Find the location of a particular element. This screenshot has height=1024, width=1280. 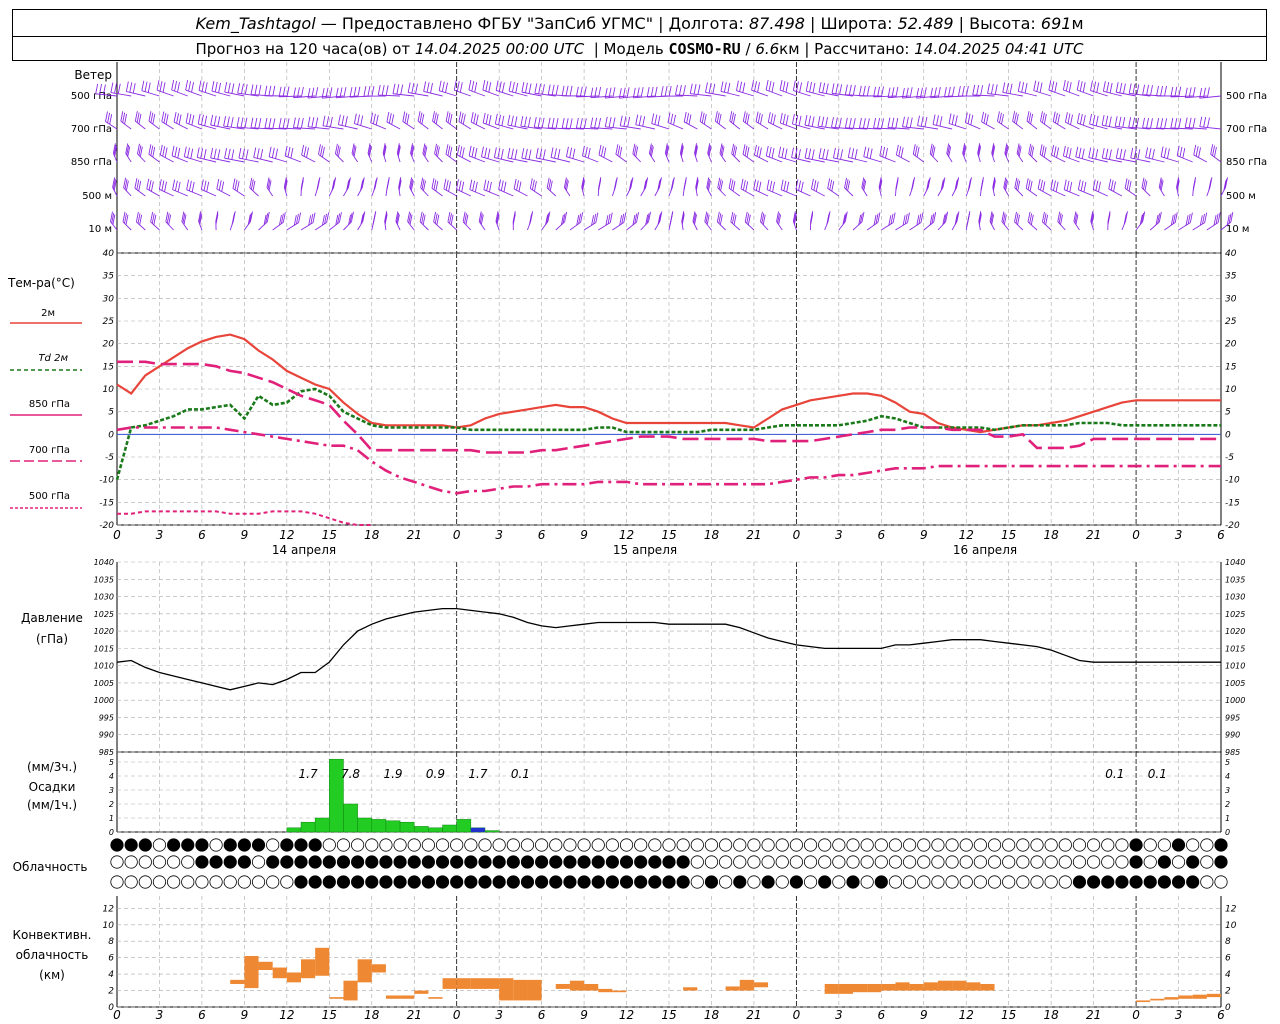

precip-tick: 2 is located at coordinates (111, 804).